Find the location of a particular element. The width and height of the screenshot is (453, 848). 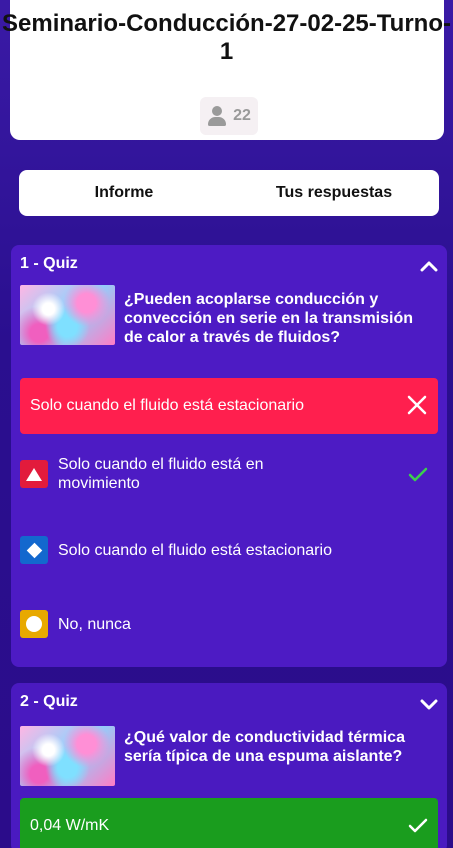

tab-bar: Informe Tus respuestas is located at coordinates (229, 193).